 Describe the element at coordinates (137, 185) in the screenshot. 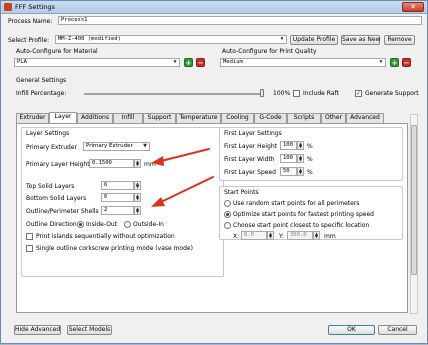

I see `top-layers-spinner: ▲ ▼` at that location.